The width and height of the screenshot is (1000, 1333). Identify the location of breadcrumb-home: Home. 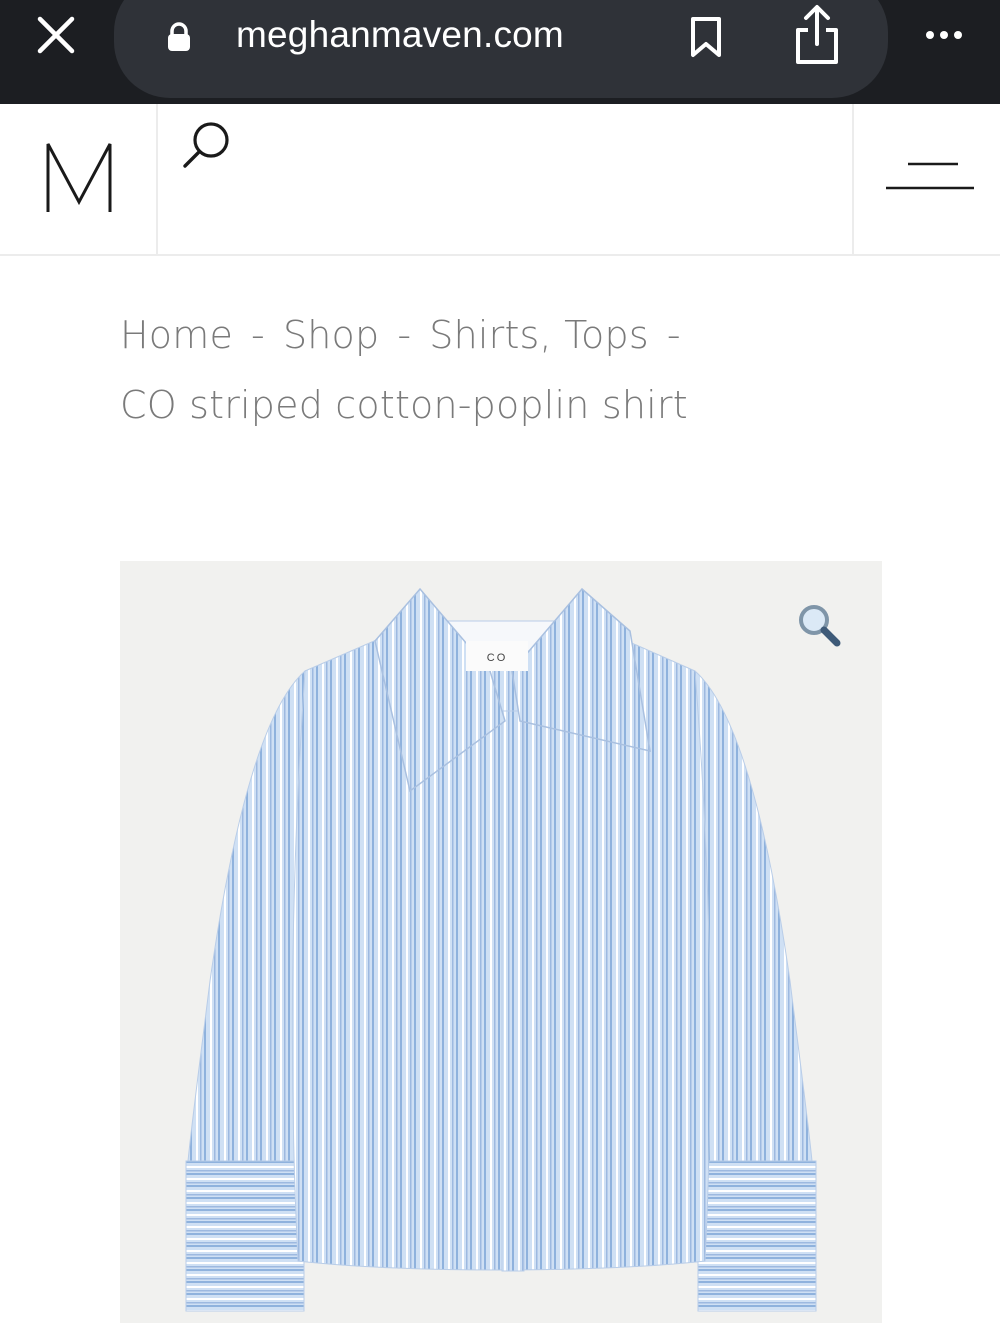
(176, 335).